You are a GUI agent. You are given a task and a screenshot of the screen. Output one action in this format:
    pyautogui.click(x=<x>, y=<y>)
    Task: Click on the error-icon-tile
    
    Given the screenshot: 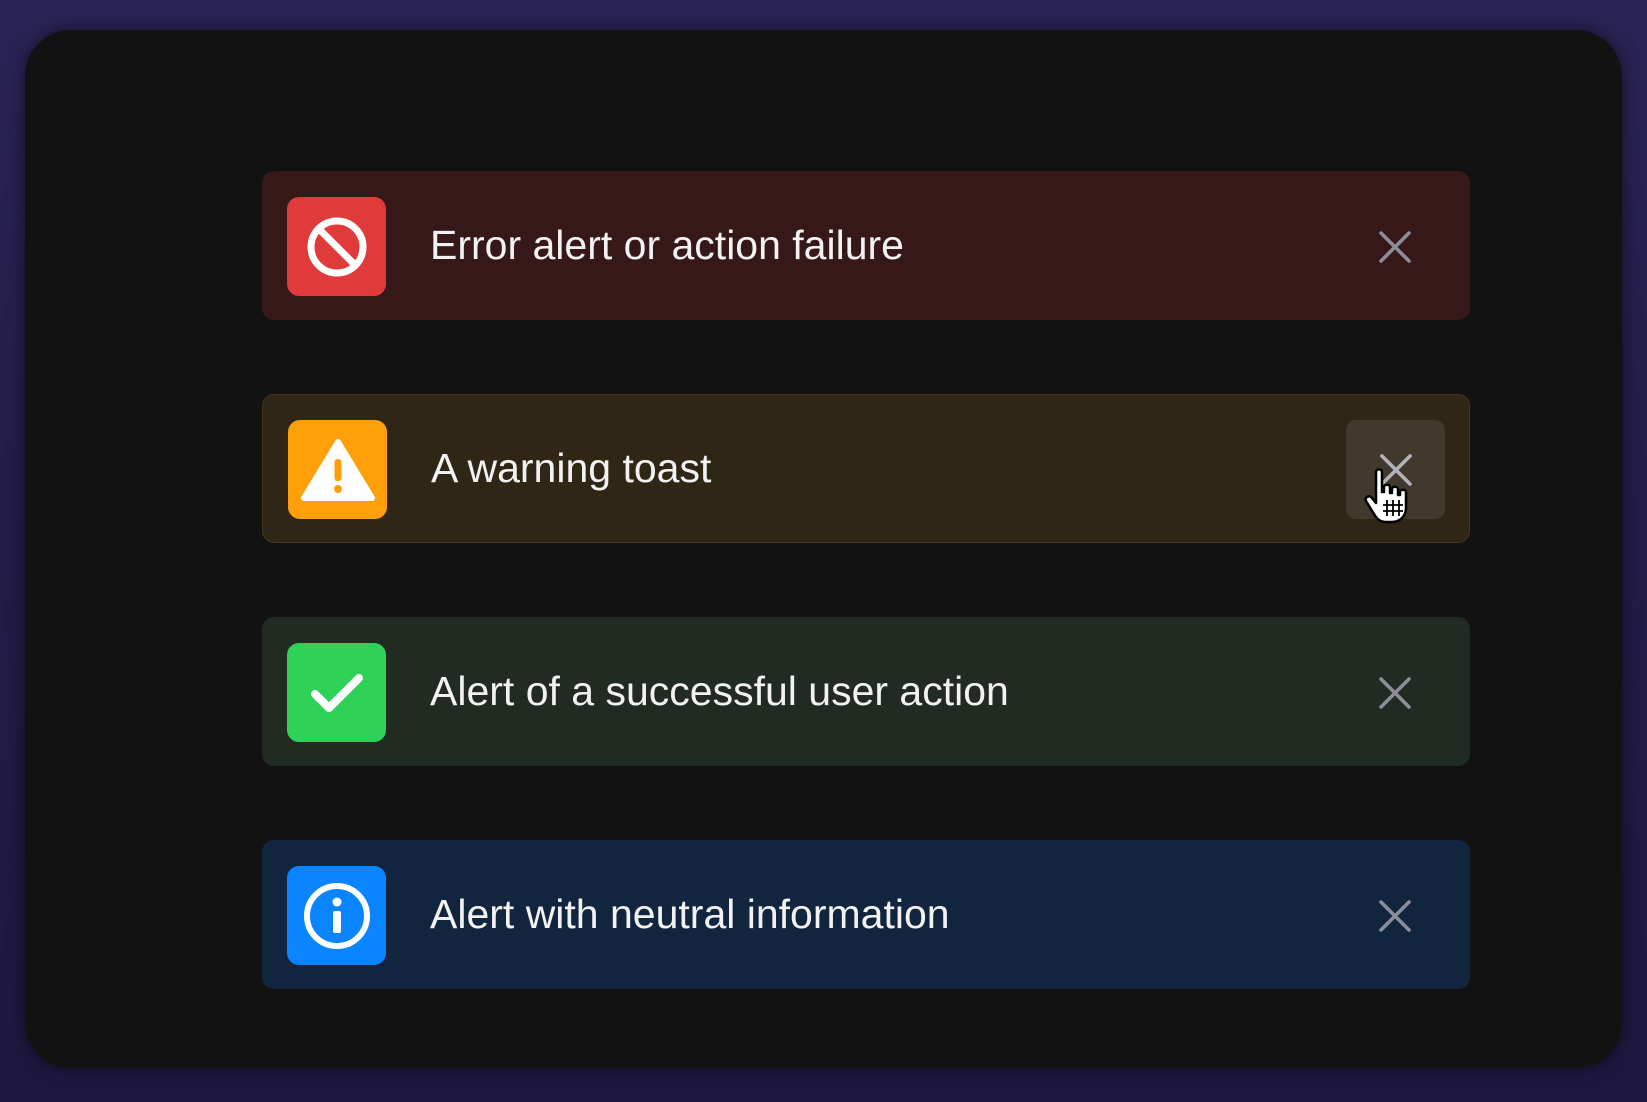 What is the action you would take?
    pyautogui.click(x=336, y=246)
    